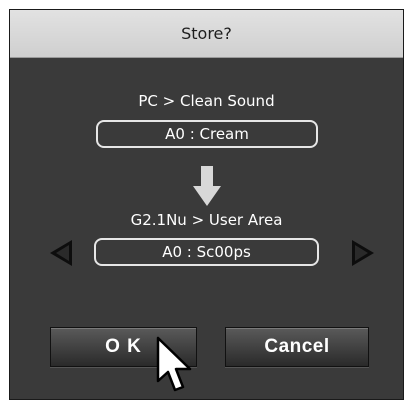 Image resolution: width=414 pixels, height=407 pixels. What do you see at coordinates (207, 134) in the screenshot?
I see `source-patch-field: A0 : Cream` at bounding box center [207, 134].